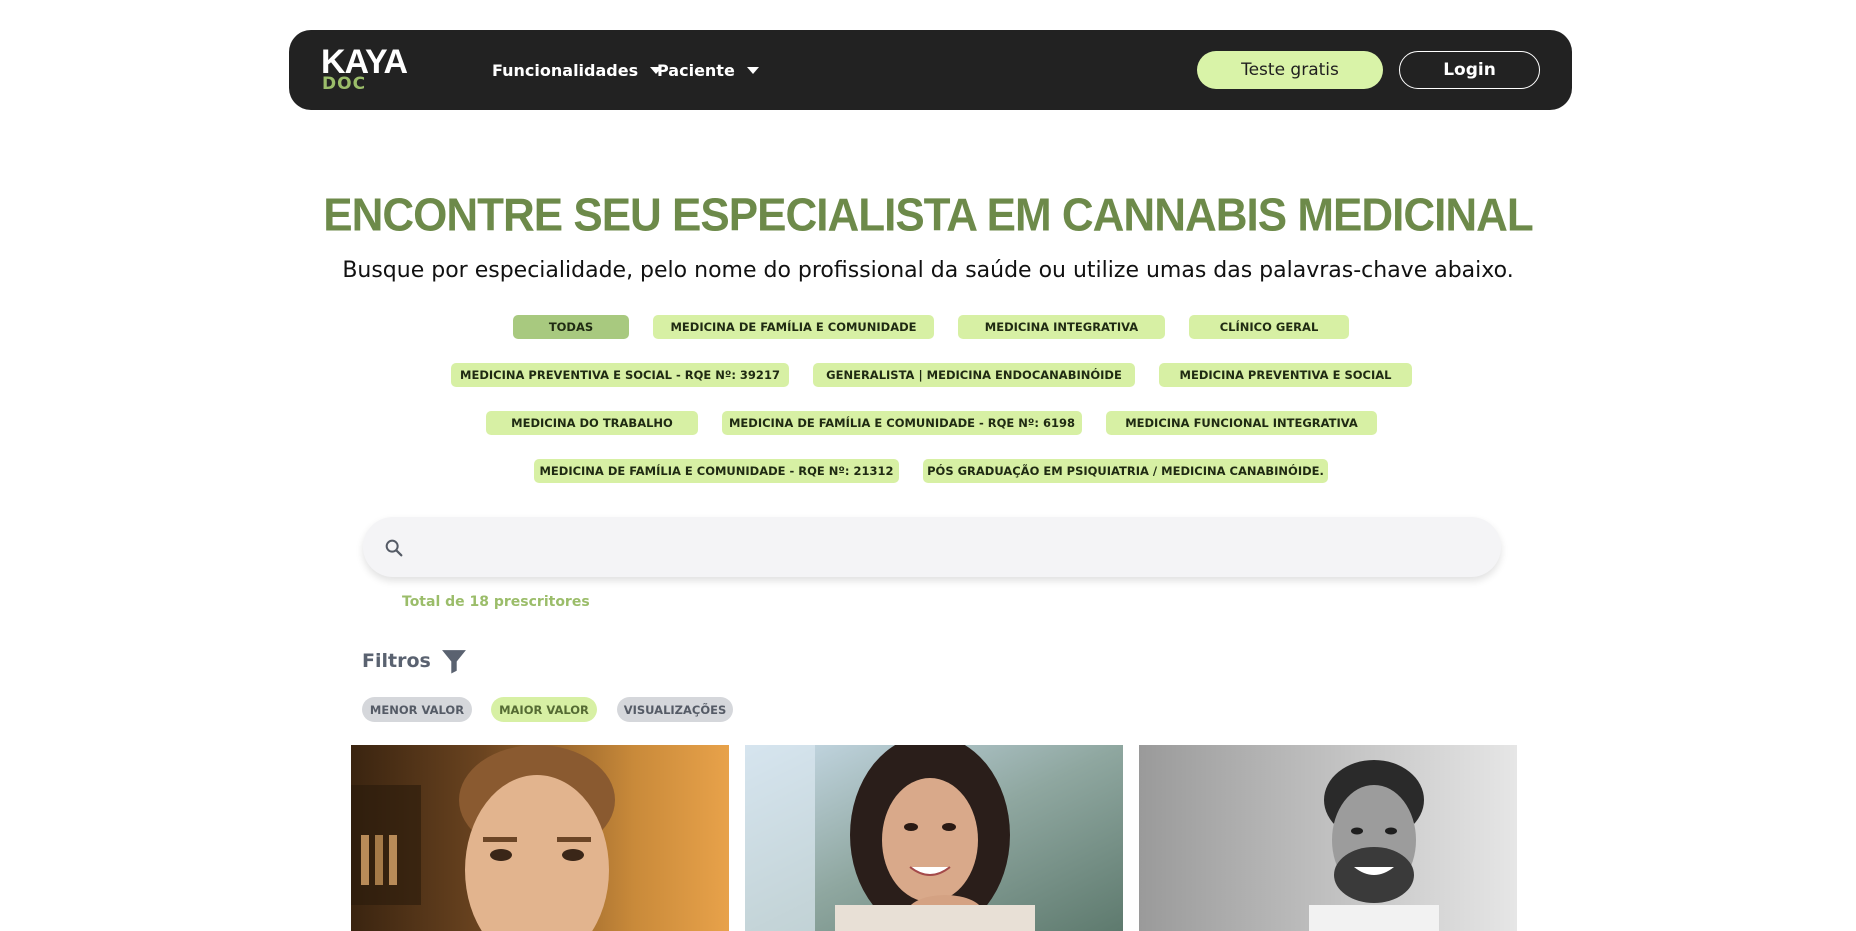  I want to click on filters-label: Filtros, so click(396, 661).